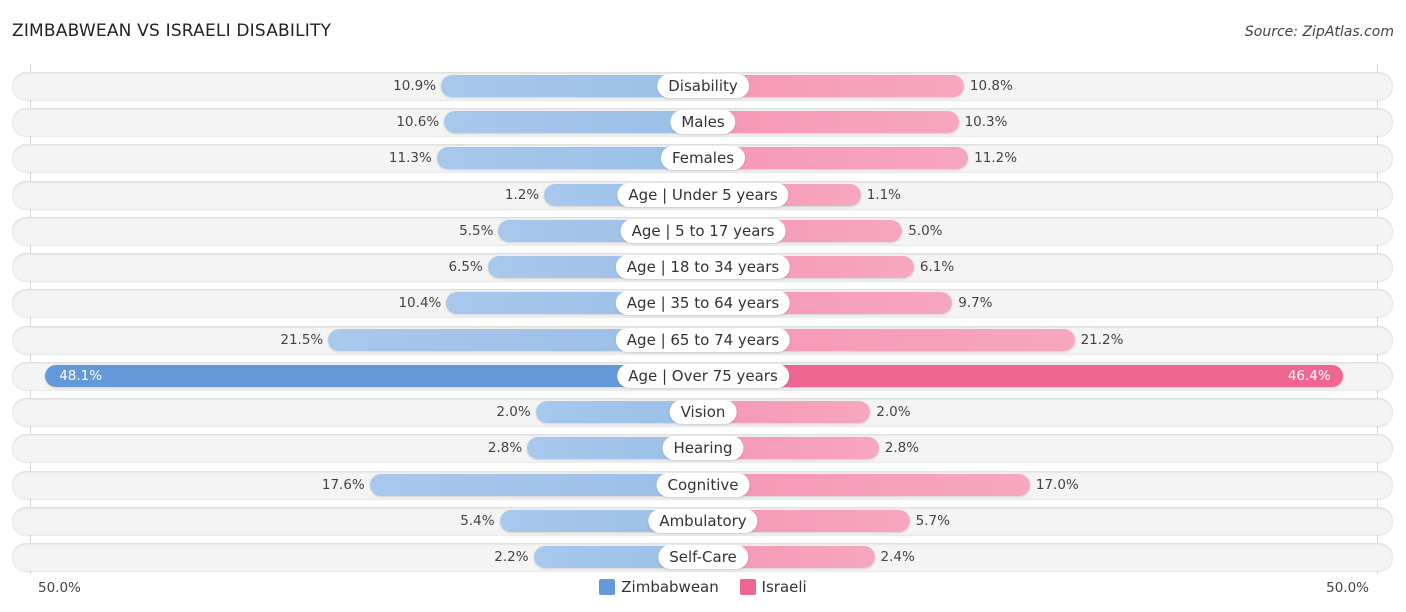 The height and width of the screenshot is (612, 1406). Describe the element at coordinates (420, 303) in the screenshot. I see `value-label-zimbabwean: 10.4%` at that location.